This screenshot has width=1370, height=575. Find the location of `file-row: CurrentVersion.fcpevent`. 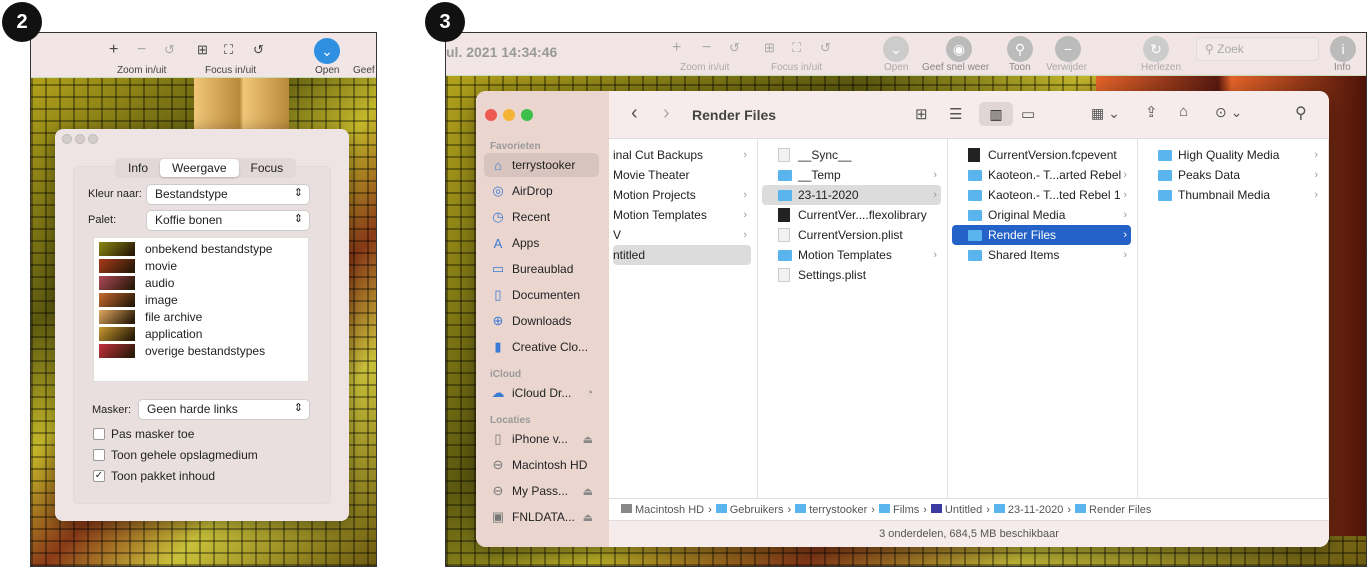

file-row: CurrentVersion.fcpevent is located at coordinates (1041, 155).